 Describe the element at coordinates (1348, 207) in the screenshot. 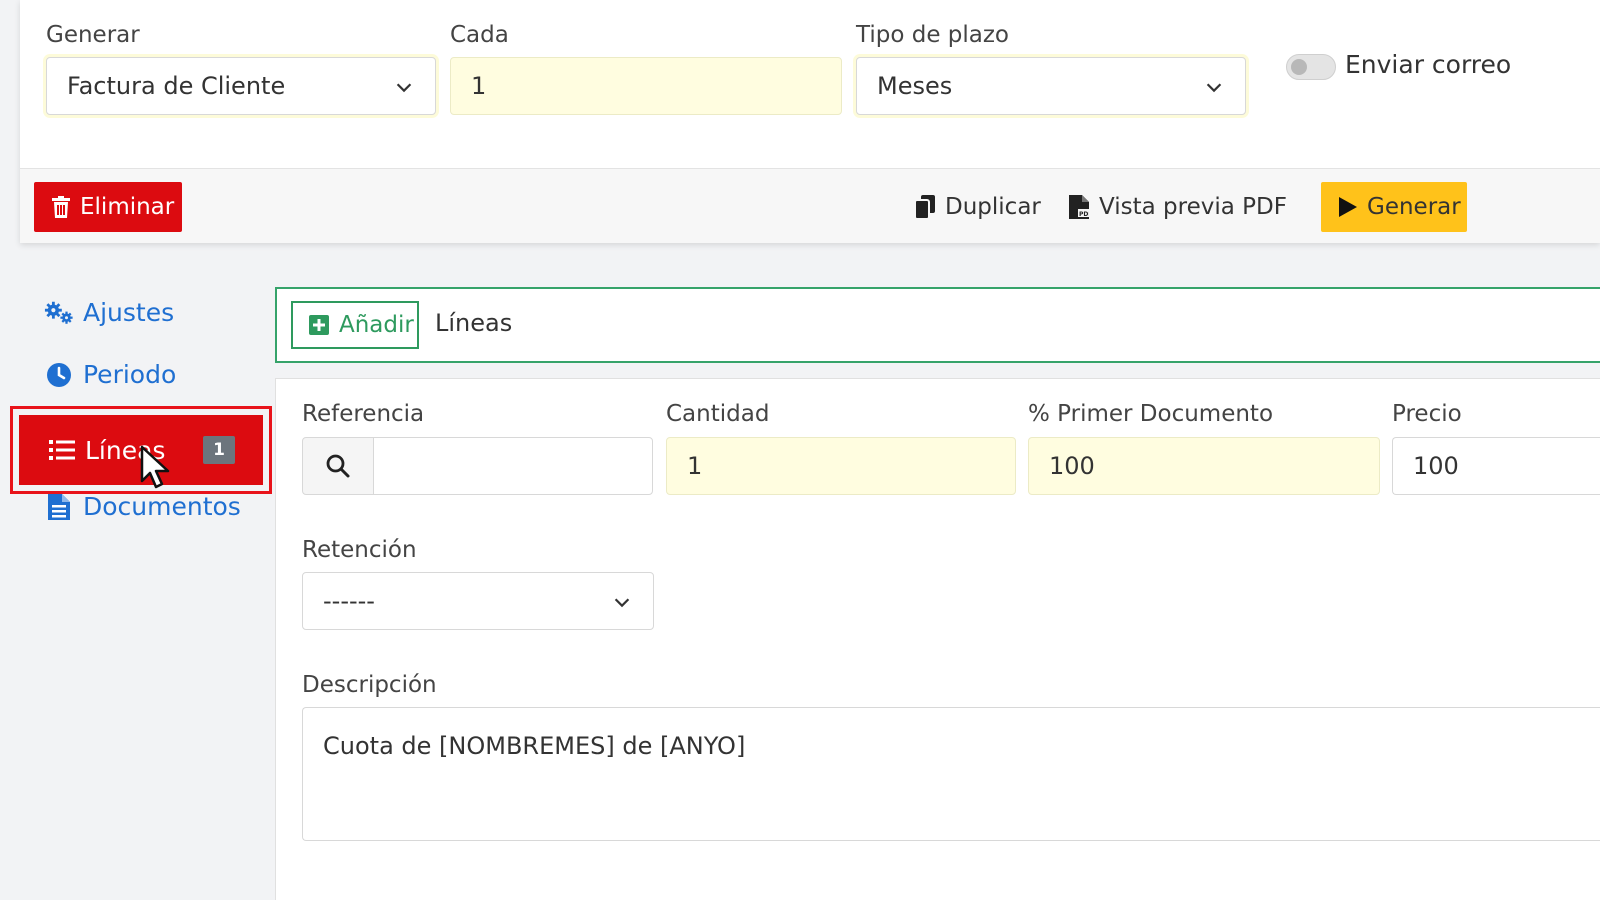

I see `play-icon` at that location.